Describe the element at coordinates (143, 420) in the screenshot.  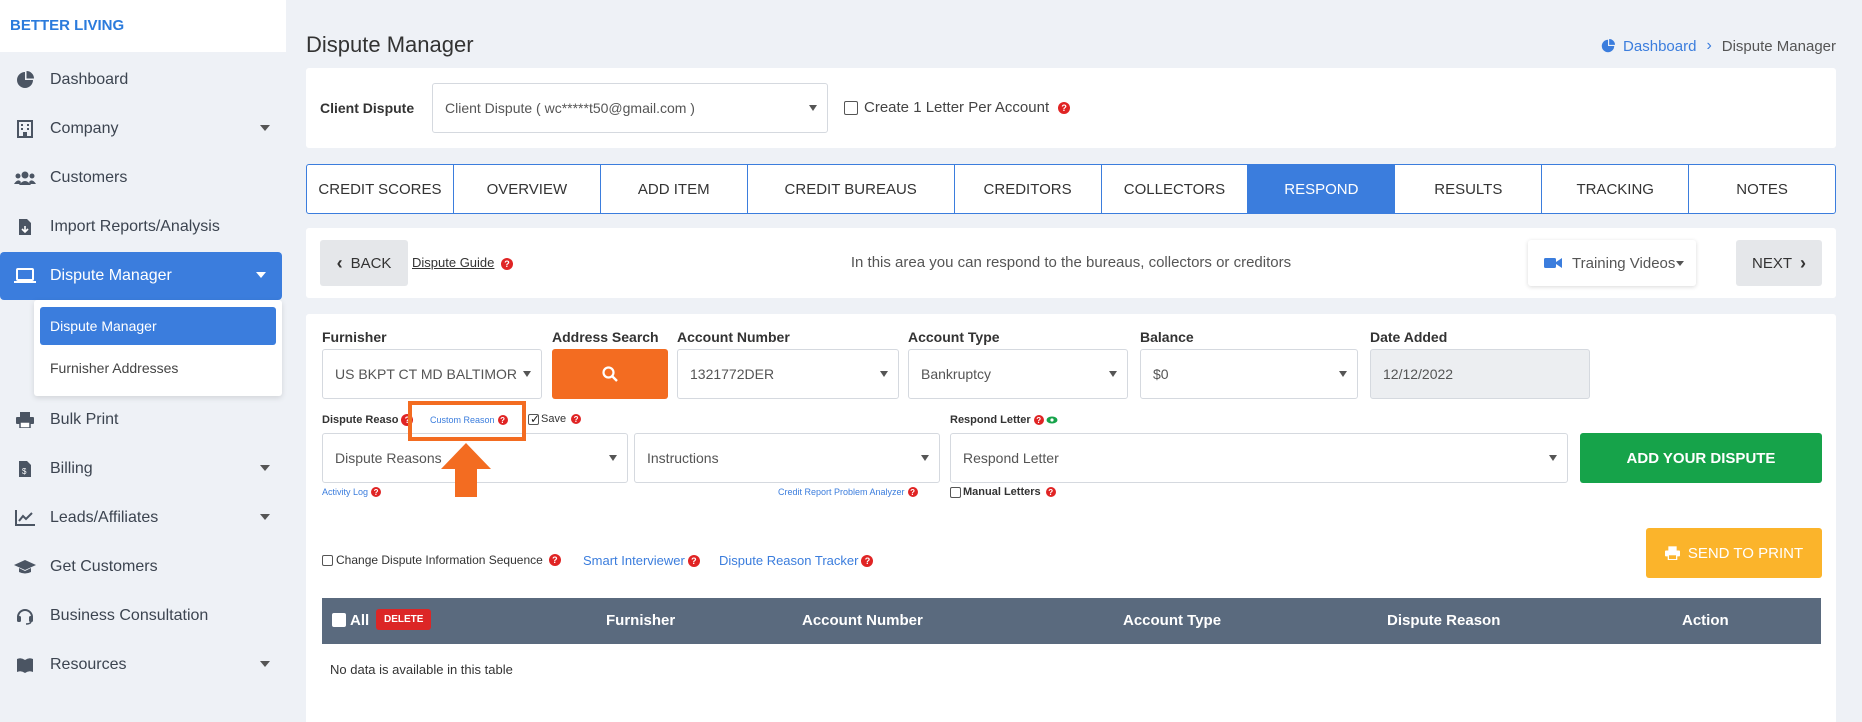
I see `sidebar-item-bulk-print: Bulk Print` at that location.